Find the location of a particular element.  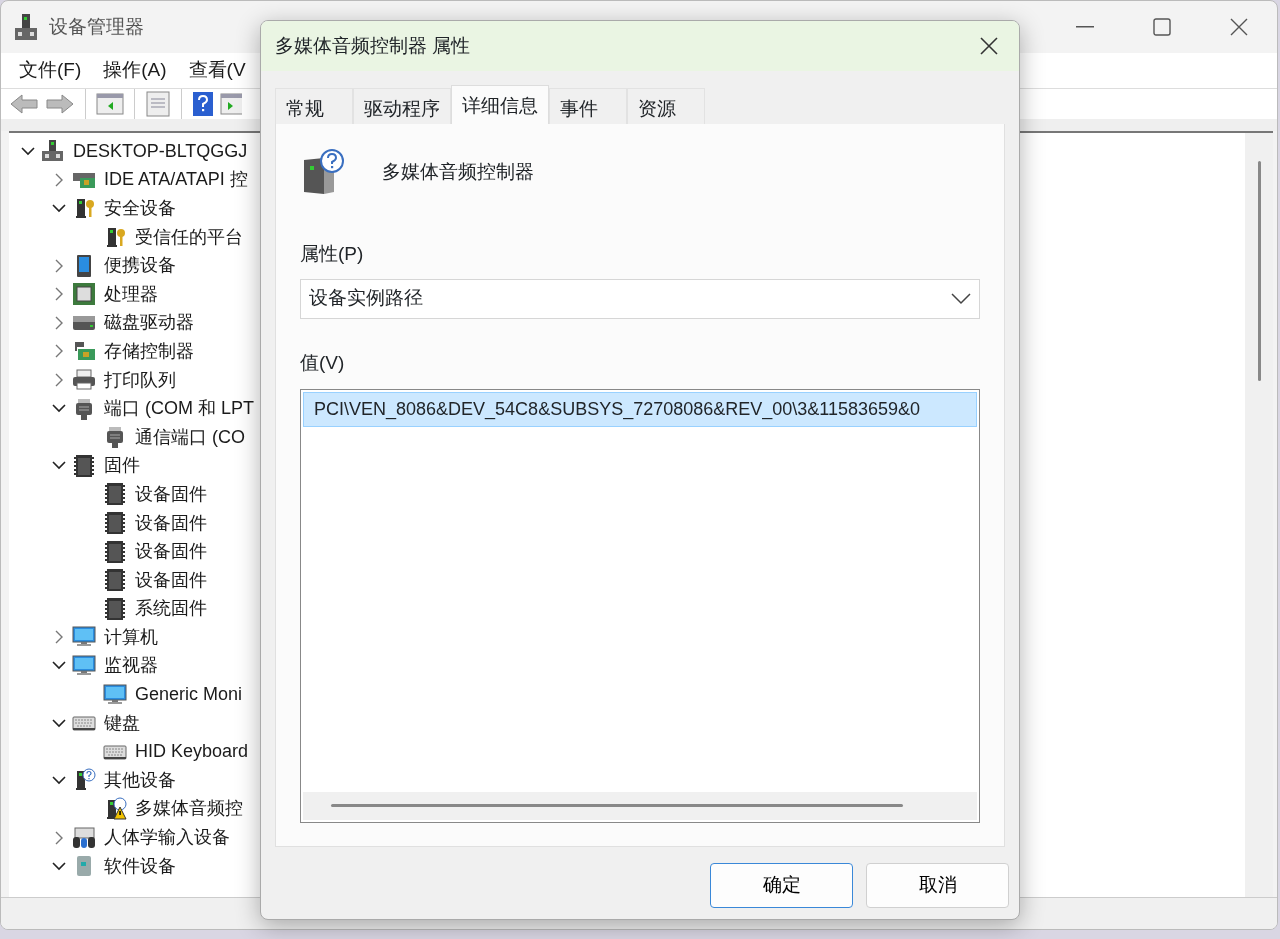

tree-item: Generic Moni is located at coordinates (189, 695).